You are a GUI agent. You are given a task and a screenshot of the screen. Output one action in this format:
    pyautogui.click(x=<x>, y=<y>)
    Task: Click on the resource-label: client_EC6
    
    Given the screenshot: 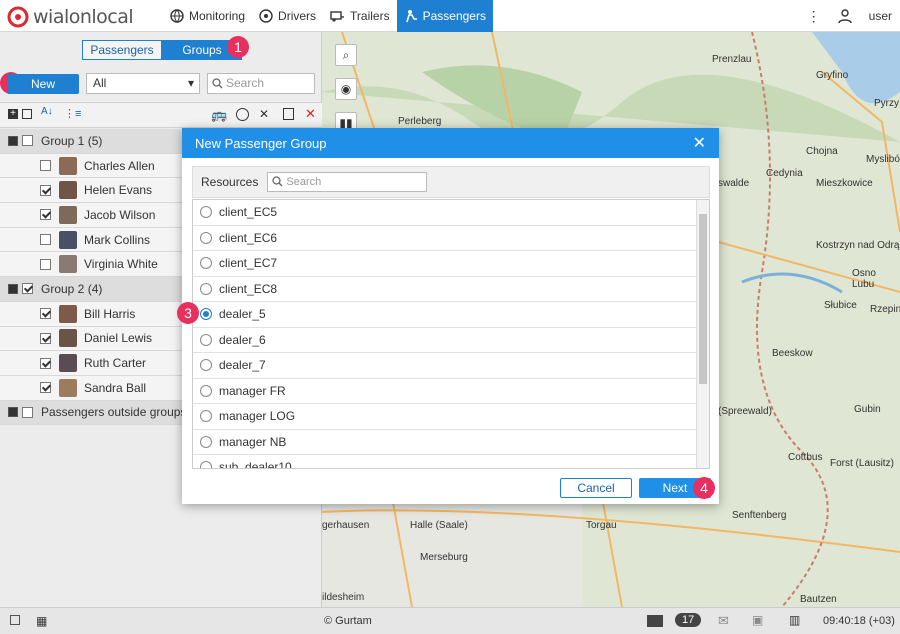 What is the action you would take?
    pyautogui.click(x=248, y=237)
    